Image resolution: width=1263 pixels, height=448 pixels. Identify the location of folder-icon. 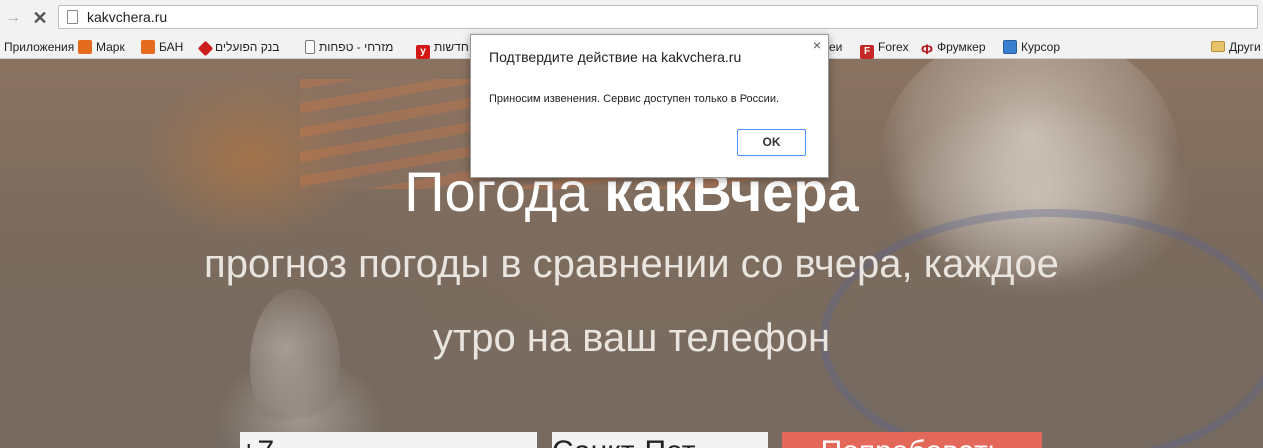
(1218, 46).